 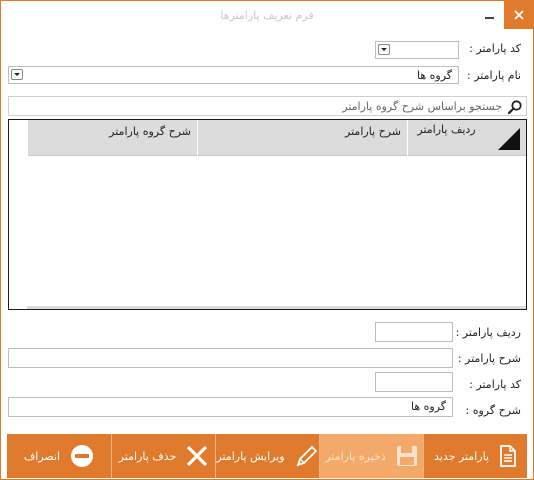 I want to click on column-header-param-desc: شرح پارامتر, so click(x=302, y=138).